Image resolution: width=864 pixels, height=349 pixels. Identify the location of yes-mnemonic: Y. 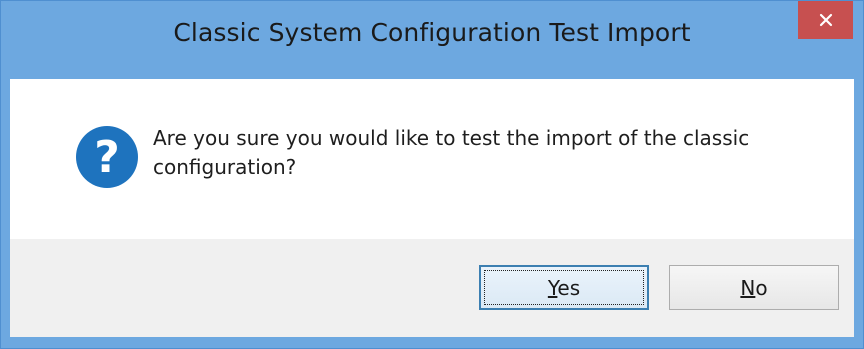
(552, 287).